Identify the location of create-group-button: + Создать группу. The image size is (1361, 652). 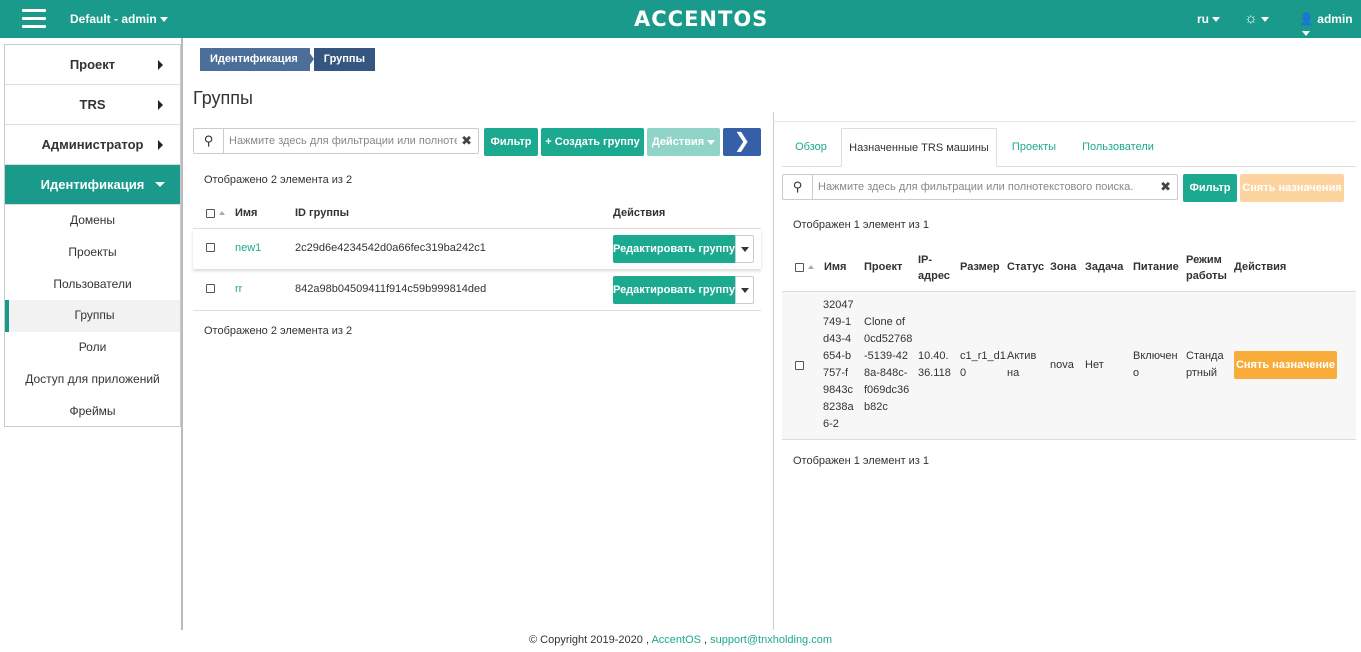
(592, 142).